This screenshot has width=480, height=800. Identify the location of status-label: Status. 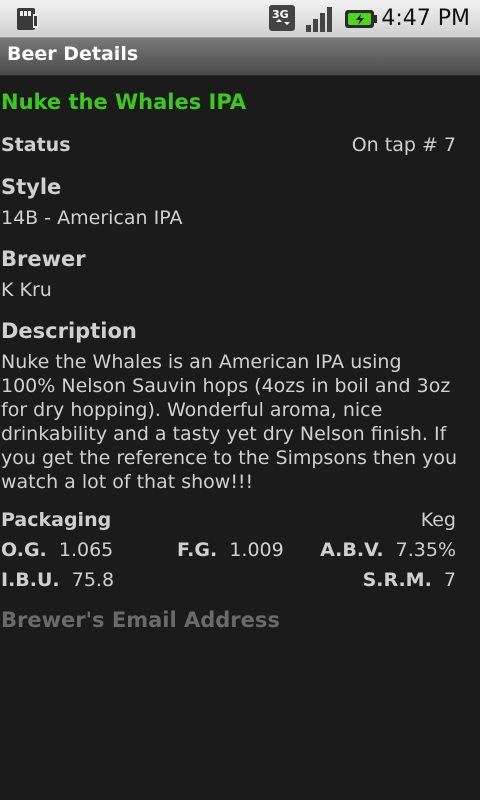
(36, 145).